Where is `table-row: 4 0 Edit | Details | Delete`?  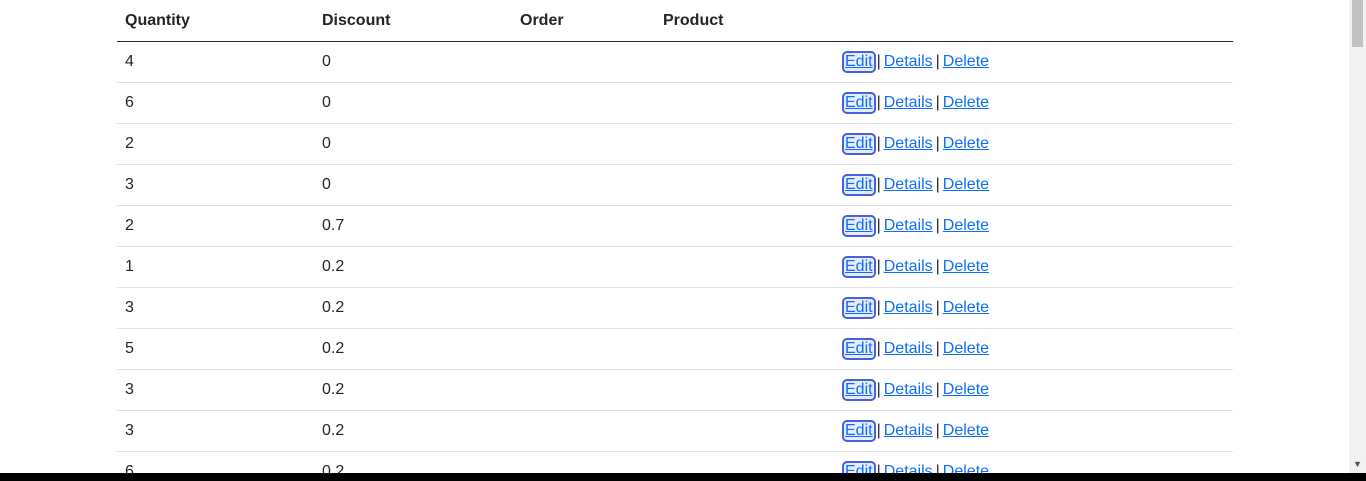
table-row: 4 0 Edit | Details | Delete is located at coordinates (675, 62).